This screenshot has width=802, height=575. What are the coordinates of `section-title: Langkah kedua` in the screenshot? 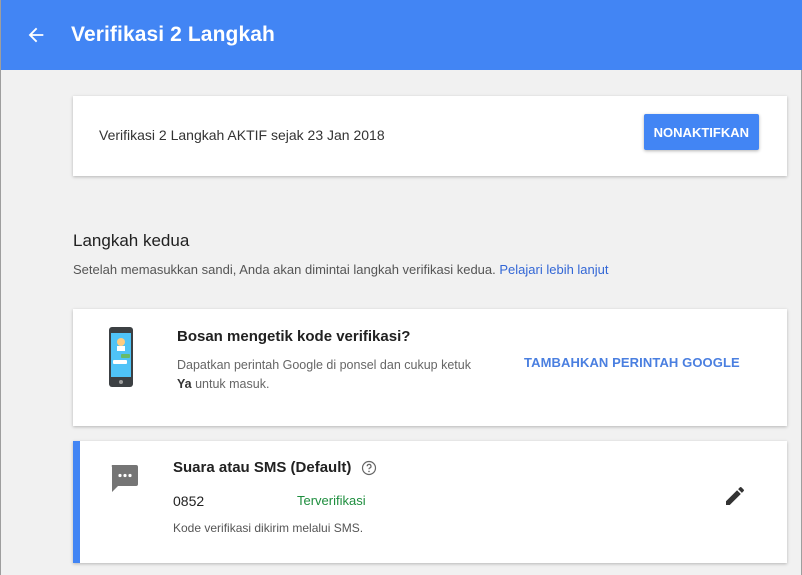 It's located at (131, 240).